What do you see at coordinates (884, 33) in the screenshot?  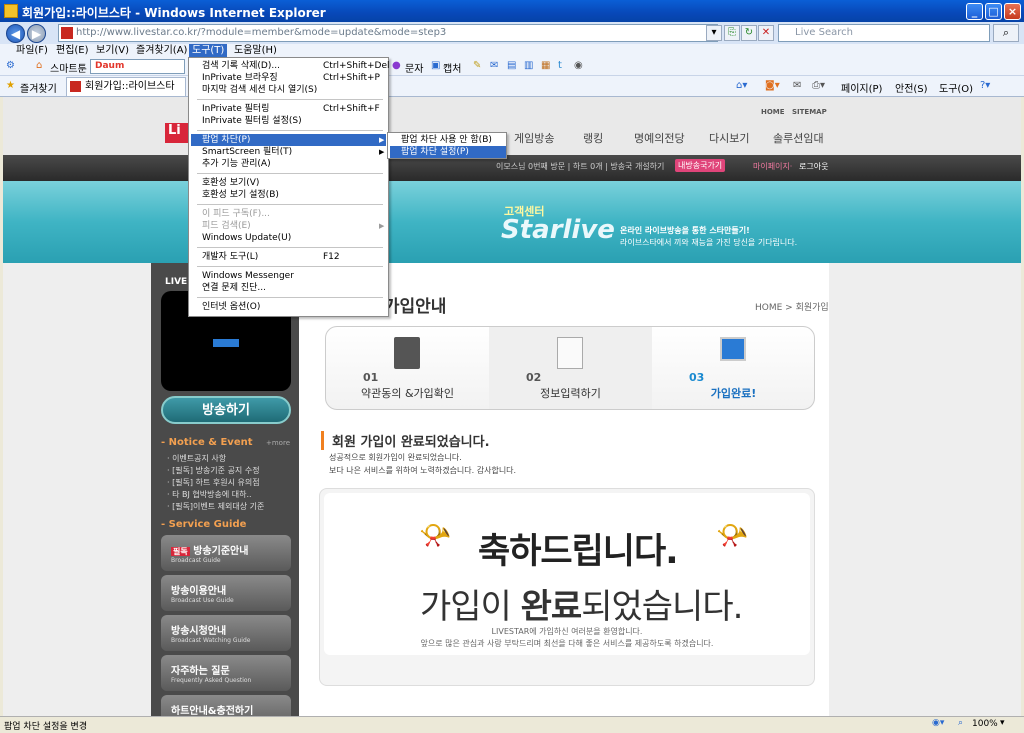 I see `search-input: Live Search` at bounding box center [884, 33].